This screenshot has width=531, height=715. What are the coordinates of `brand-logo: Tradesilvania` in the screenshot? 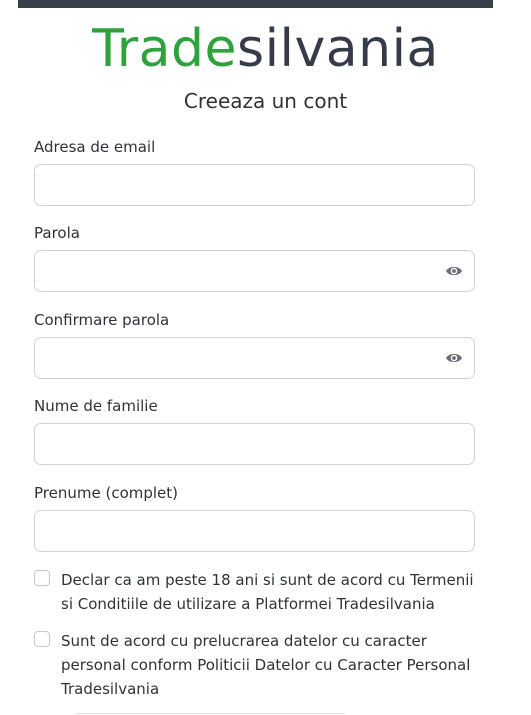 It's located at (265, 49).